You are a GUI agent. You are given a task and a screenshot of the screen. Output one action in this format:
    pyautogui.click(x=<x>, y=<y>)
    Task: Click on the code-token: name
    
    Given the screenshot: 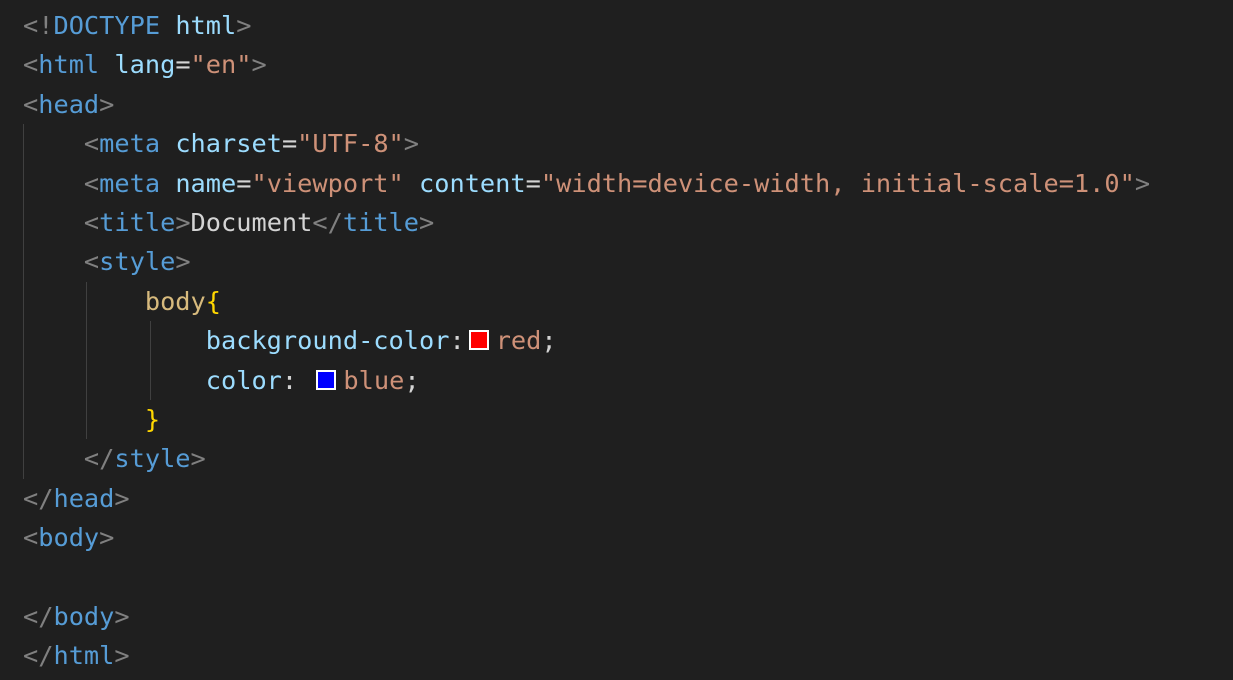 What is the action you would take?
    pyautogui.click(x=206, y=183)
    